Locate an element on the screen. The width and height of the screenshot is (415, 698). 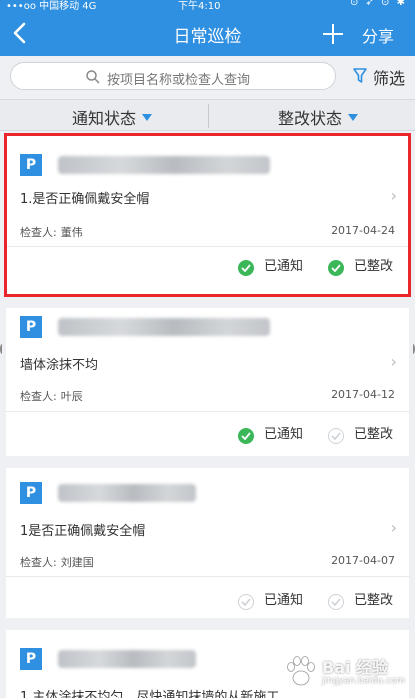
tab-label: 整改状态 is located at coordinates (310, 118).